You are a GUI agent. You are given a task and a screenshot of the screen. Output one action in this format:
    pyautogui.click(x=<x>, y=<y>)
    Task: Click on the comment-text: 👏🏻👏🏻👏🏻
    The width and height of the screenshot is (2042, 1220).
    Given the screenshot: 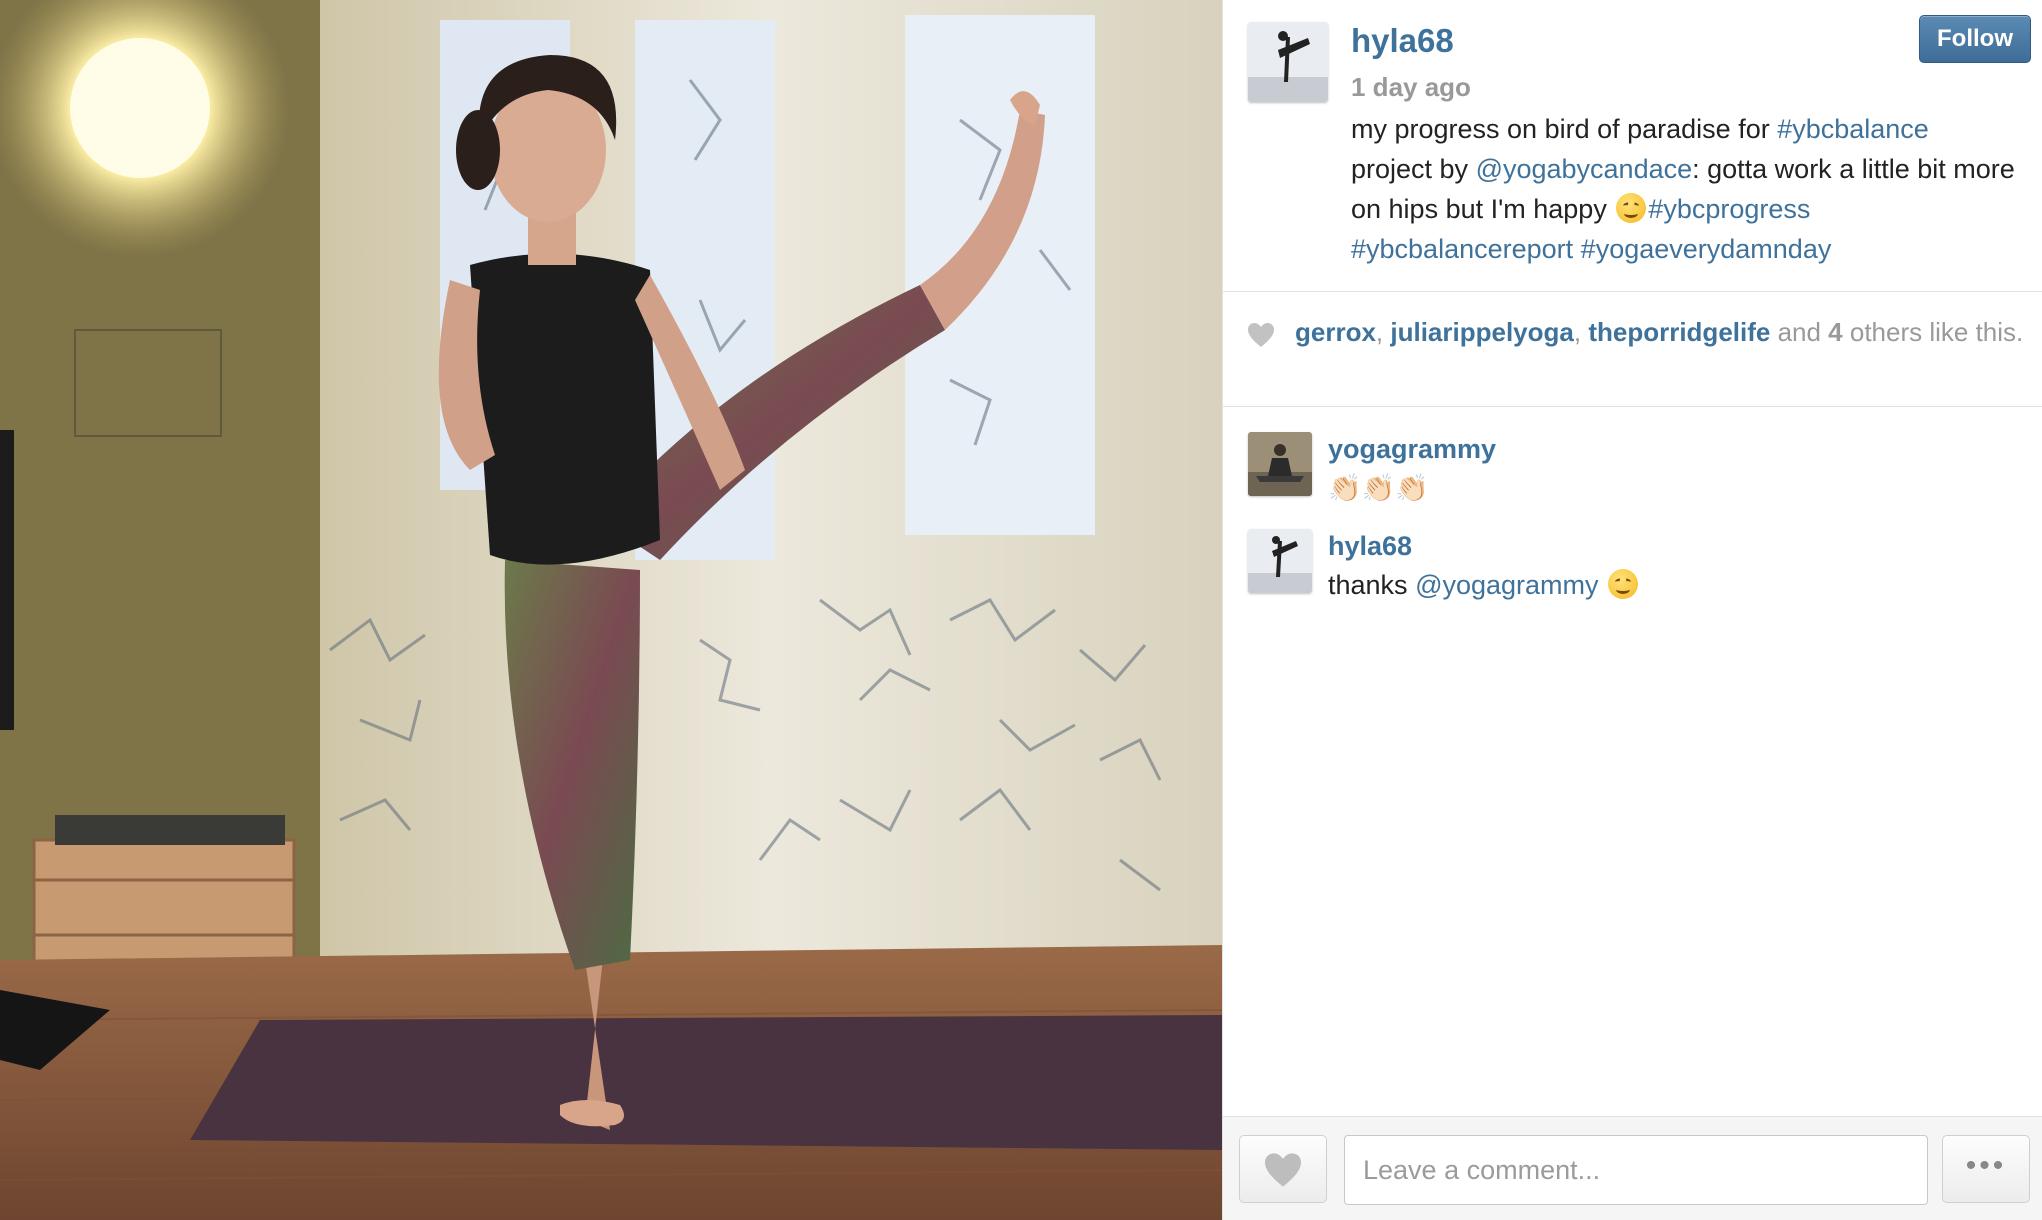 What is the action you would take?
    pyautogui.click(x=1378, y=488)
    